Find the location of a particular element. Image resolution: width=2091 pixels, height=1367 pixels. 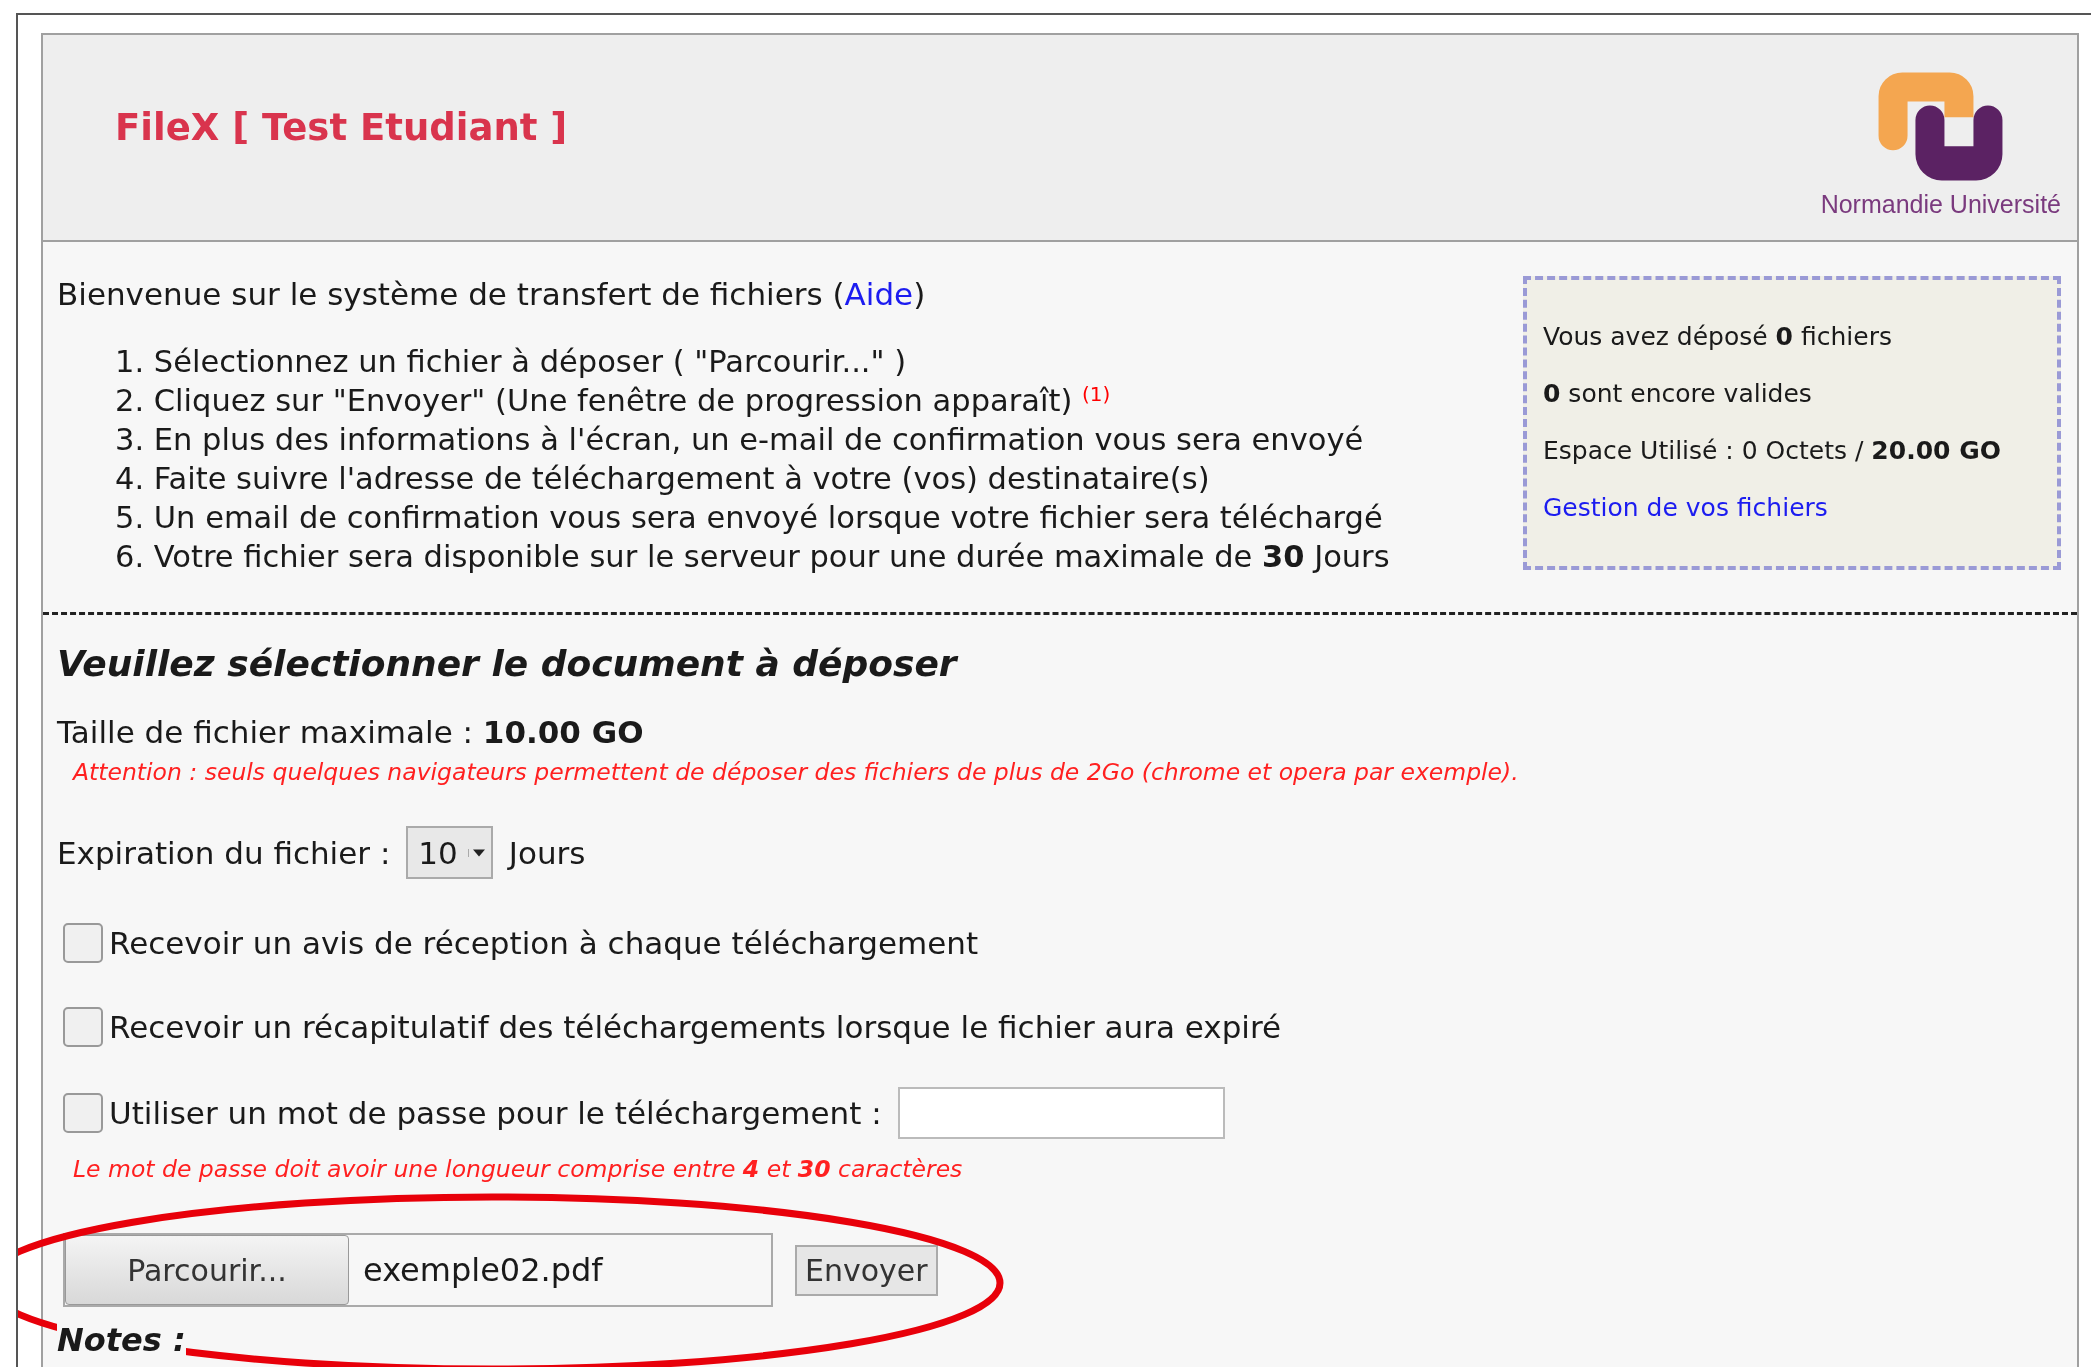

password-field is located at coordinates (1061, 1113).